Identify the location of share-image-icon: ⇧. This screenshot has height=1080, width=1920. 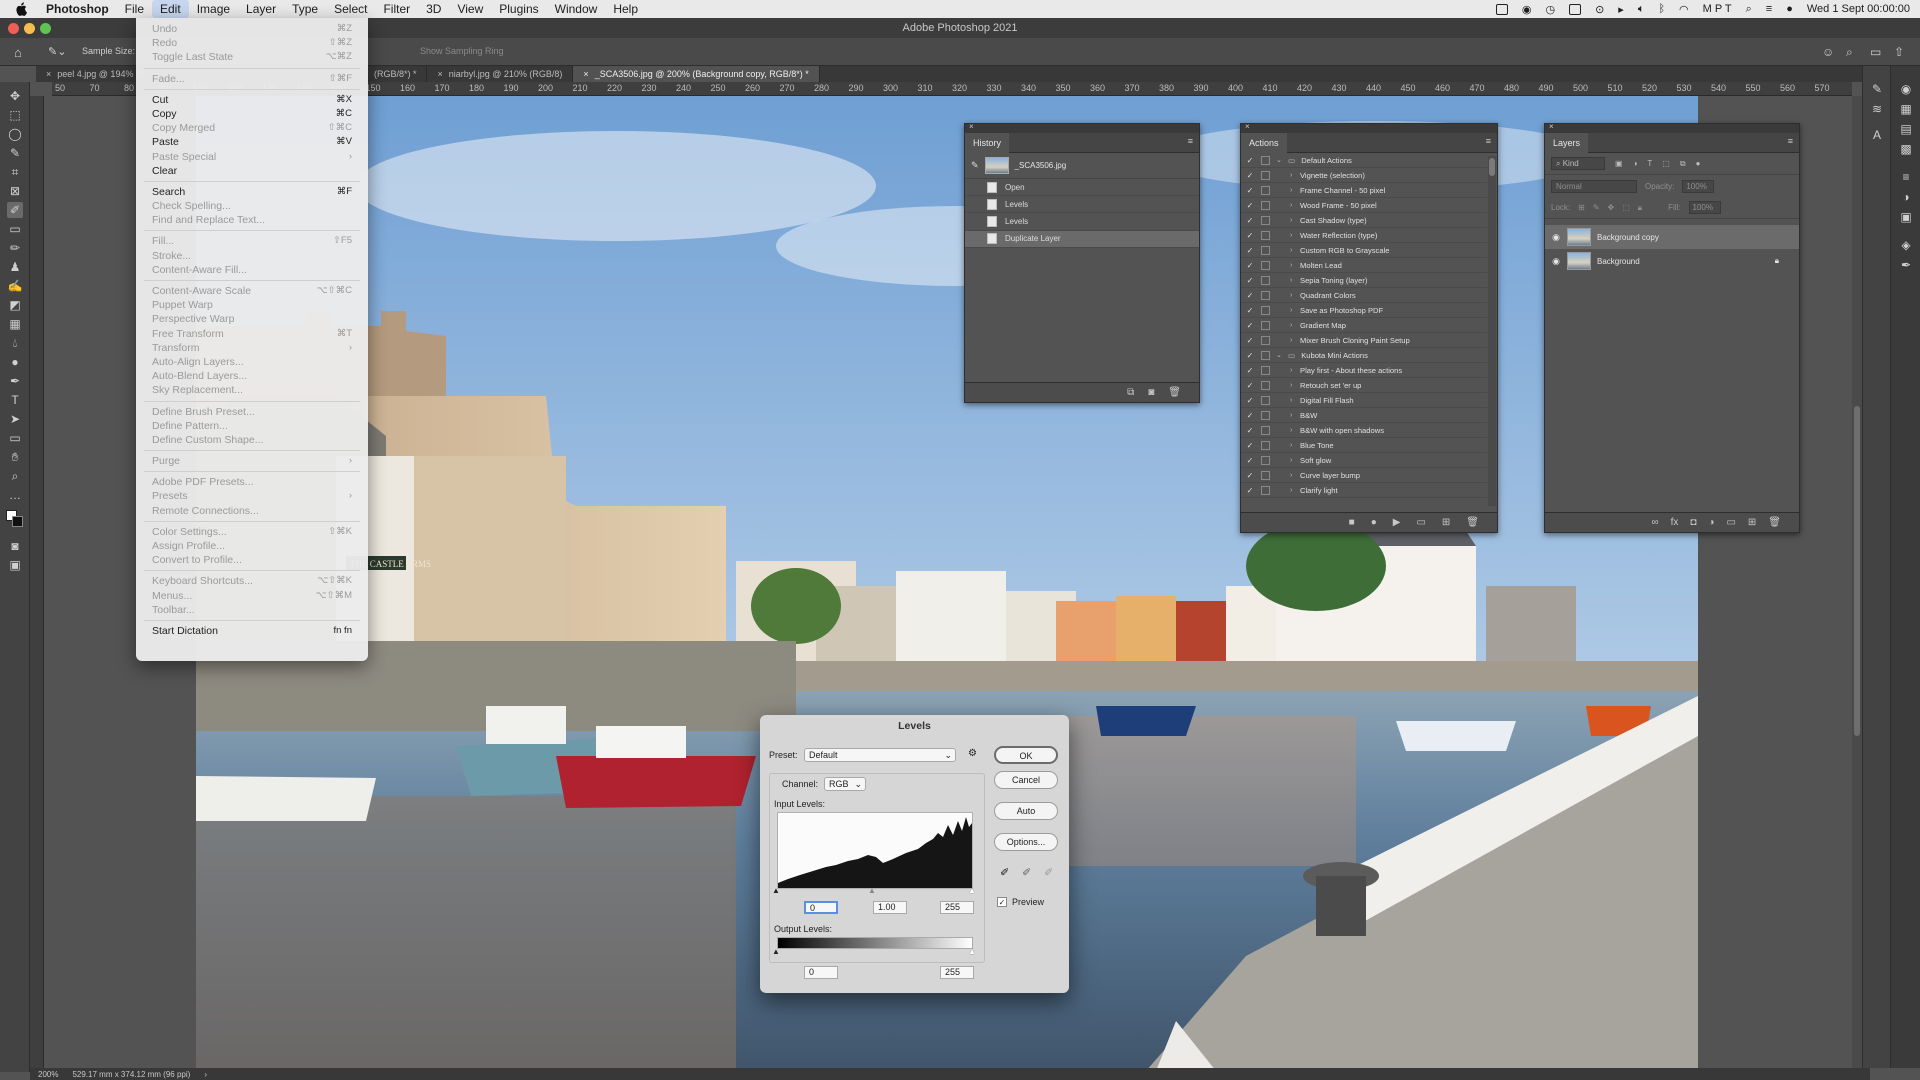
(1899, 52).